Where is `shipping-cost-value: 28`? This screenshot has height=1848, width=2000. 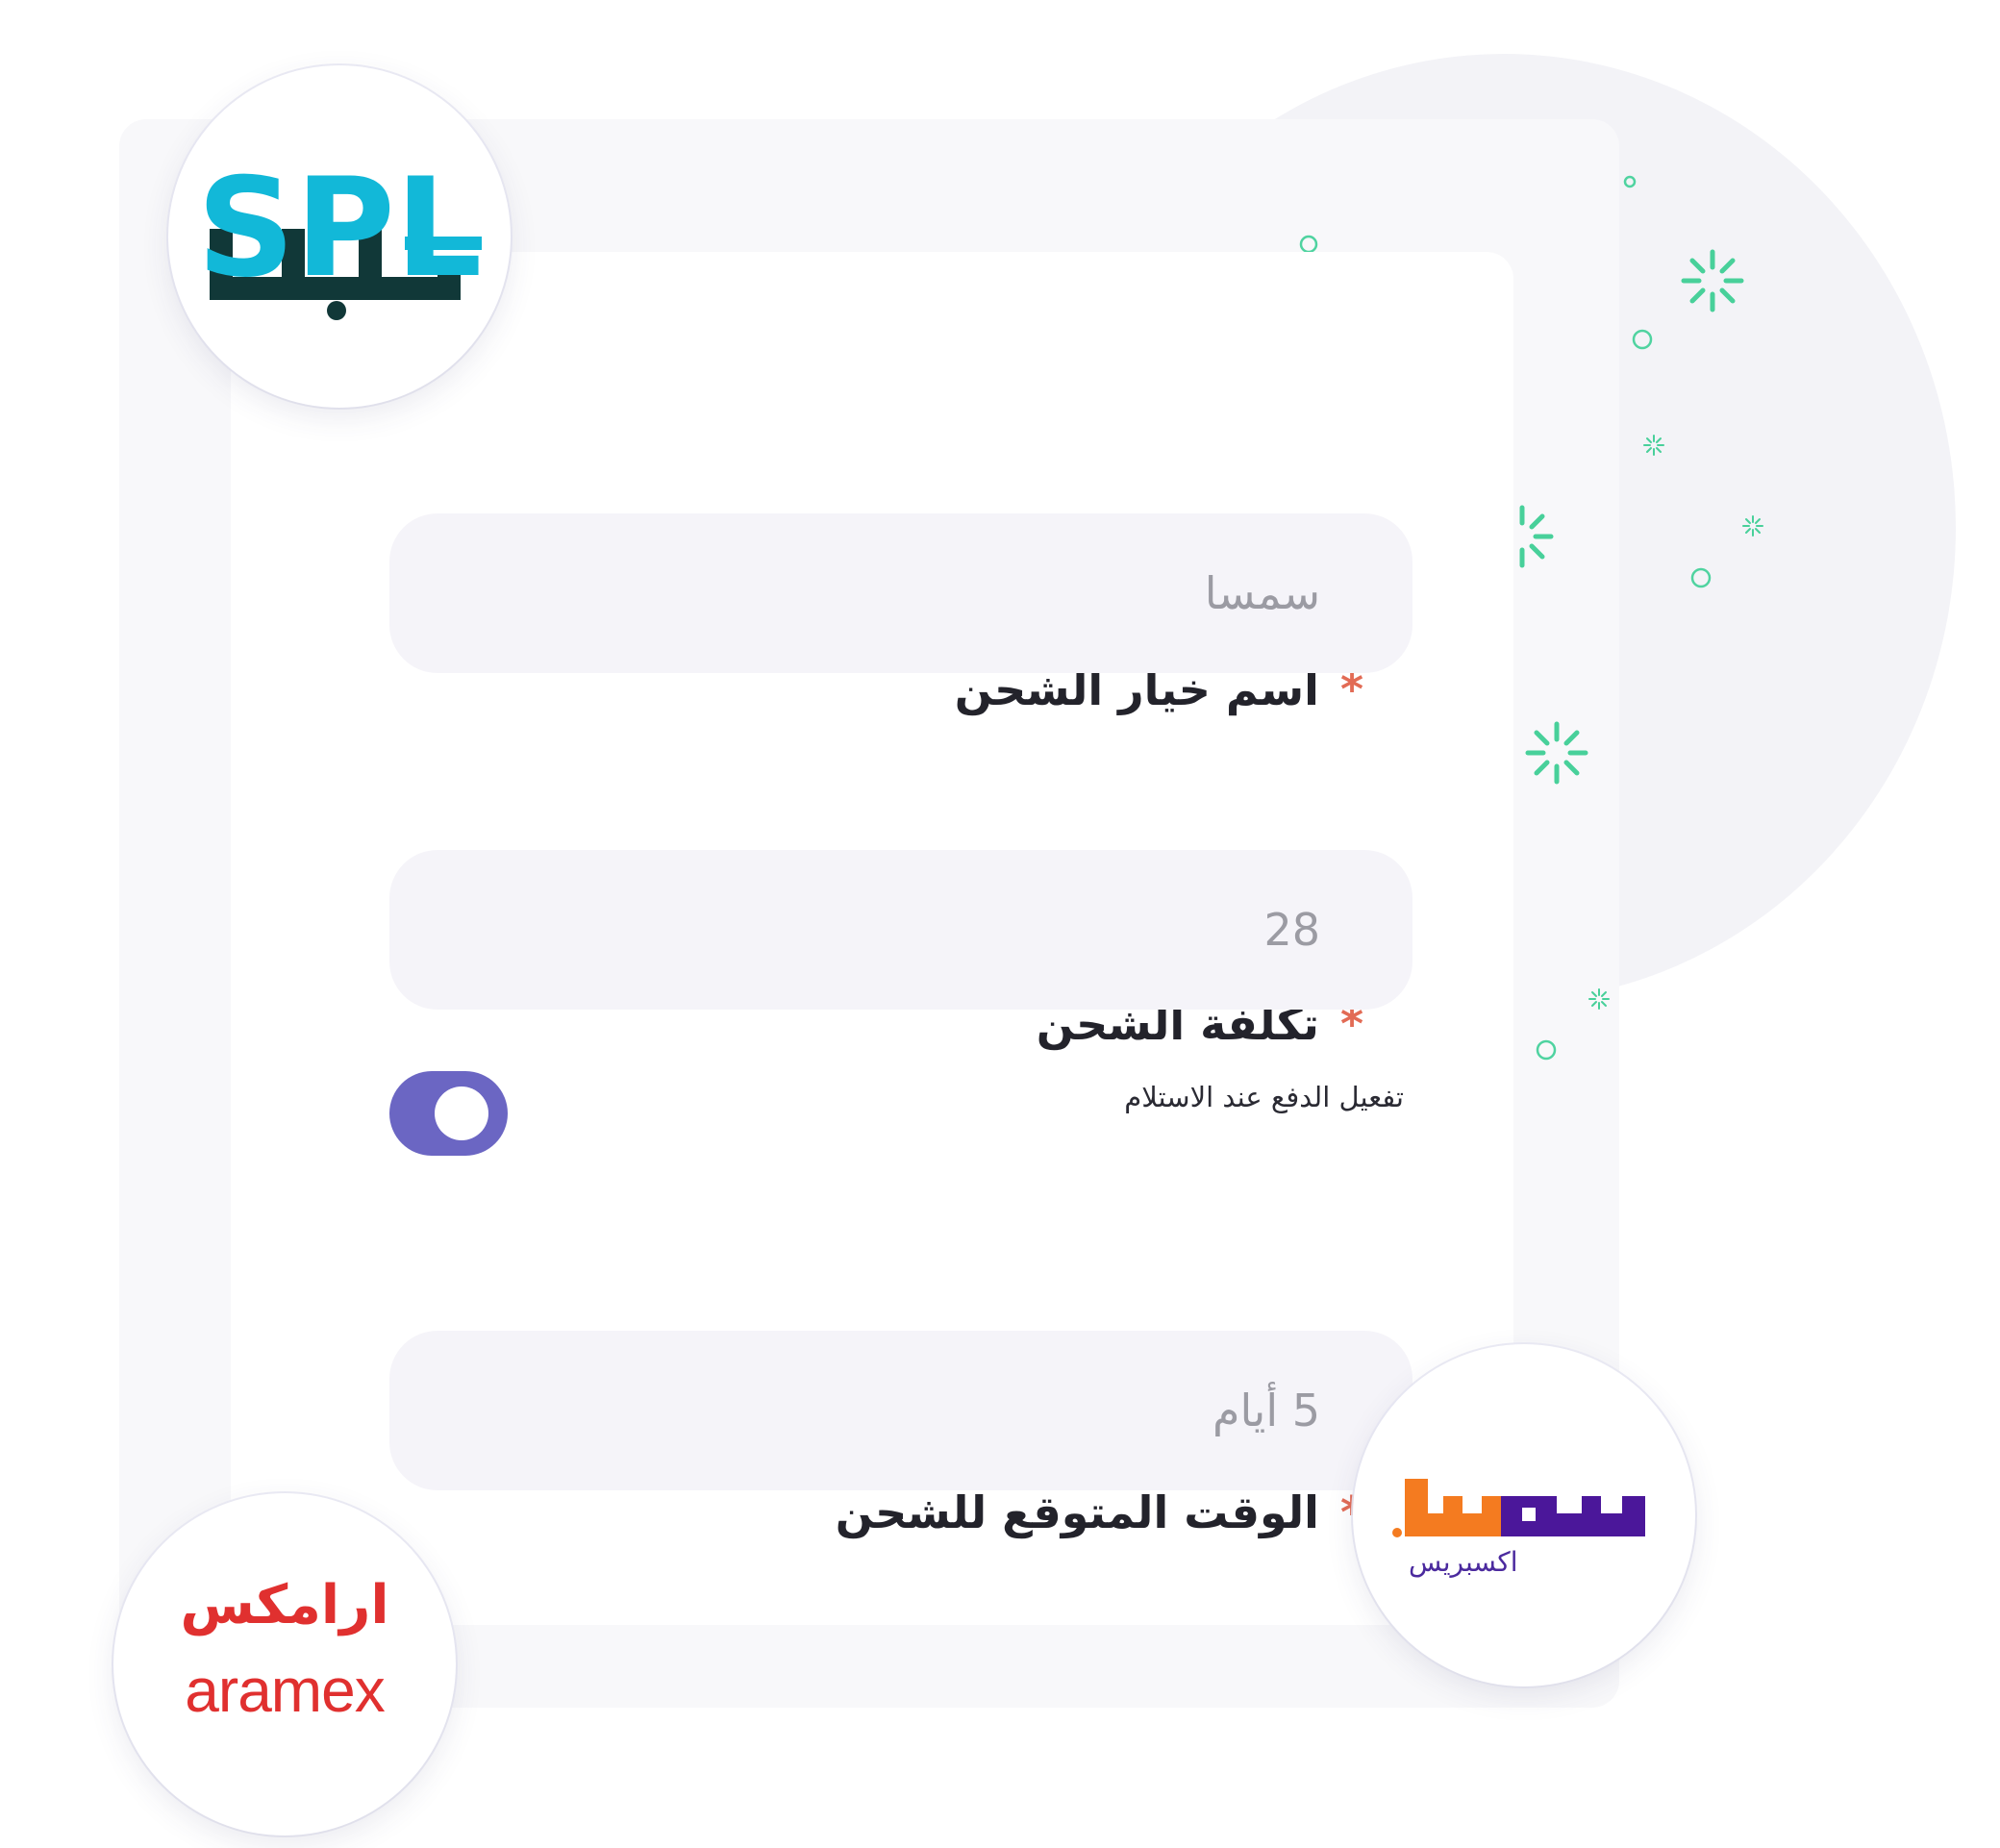 shipping-cost-value: 28 is located at coordinates (1291, 930).